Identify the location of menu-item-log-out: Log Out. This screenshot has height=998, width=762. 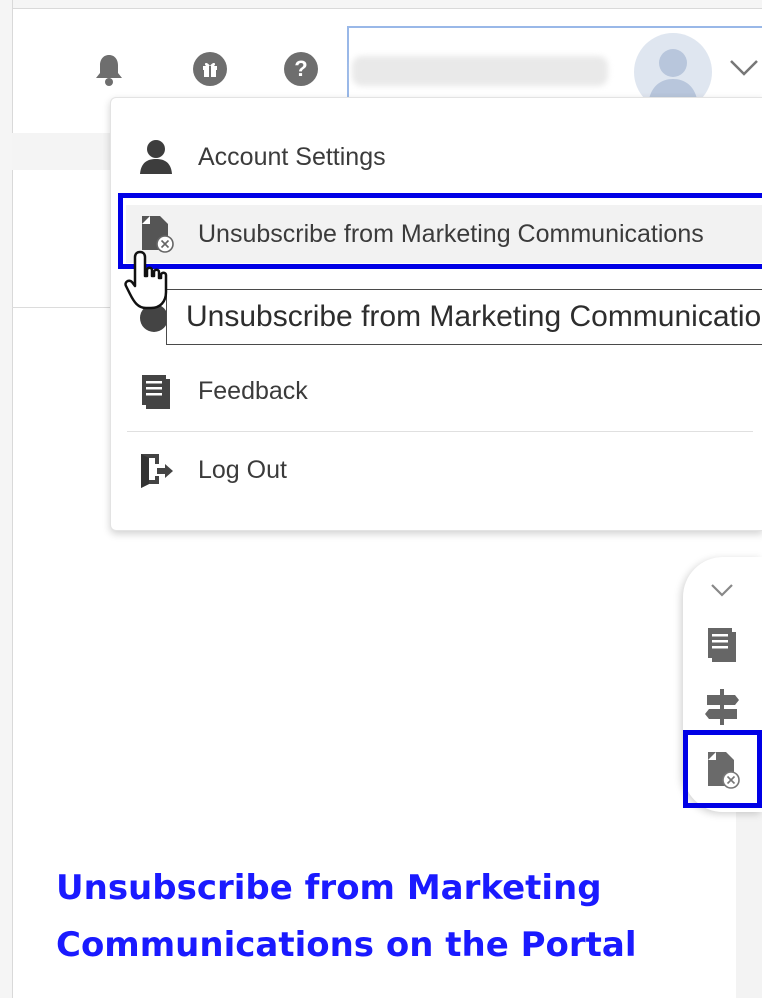
(444, 470).